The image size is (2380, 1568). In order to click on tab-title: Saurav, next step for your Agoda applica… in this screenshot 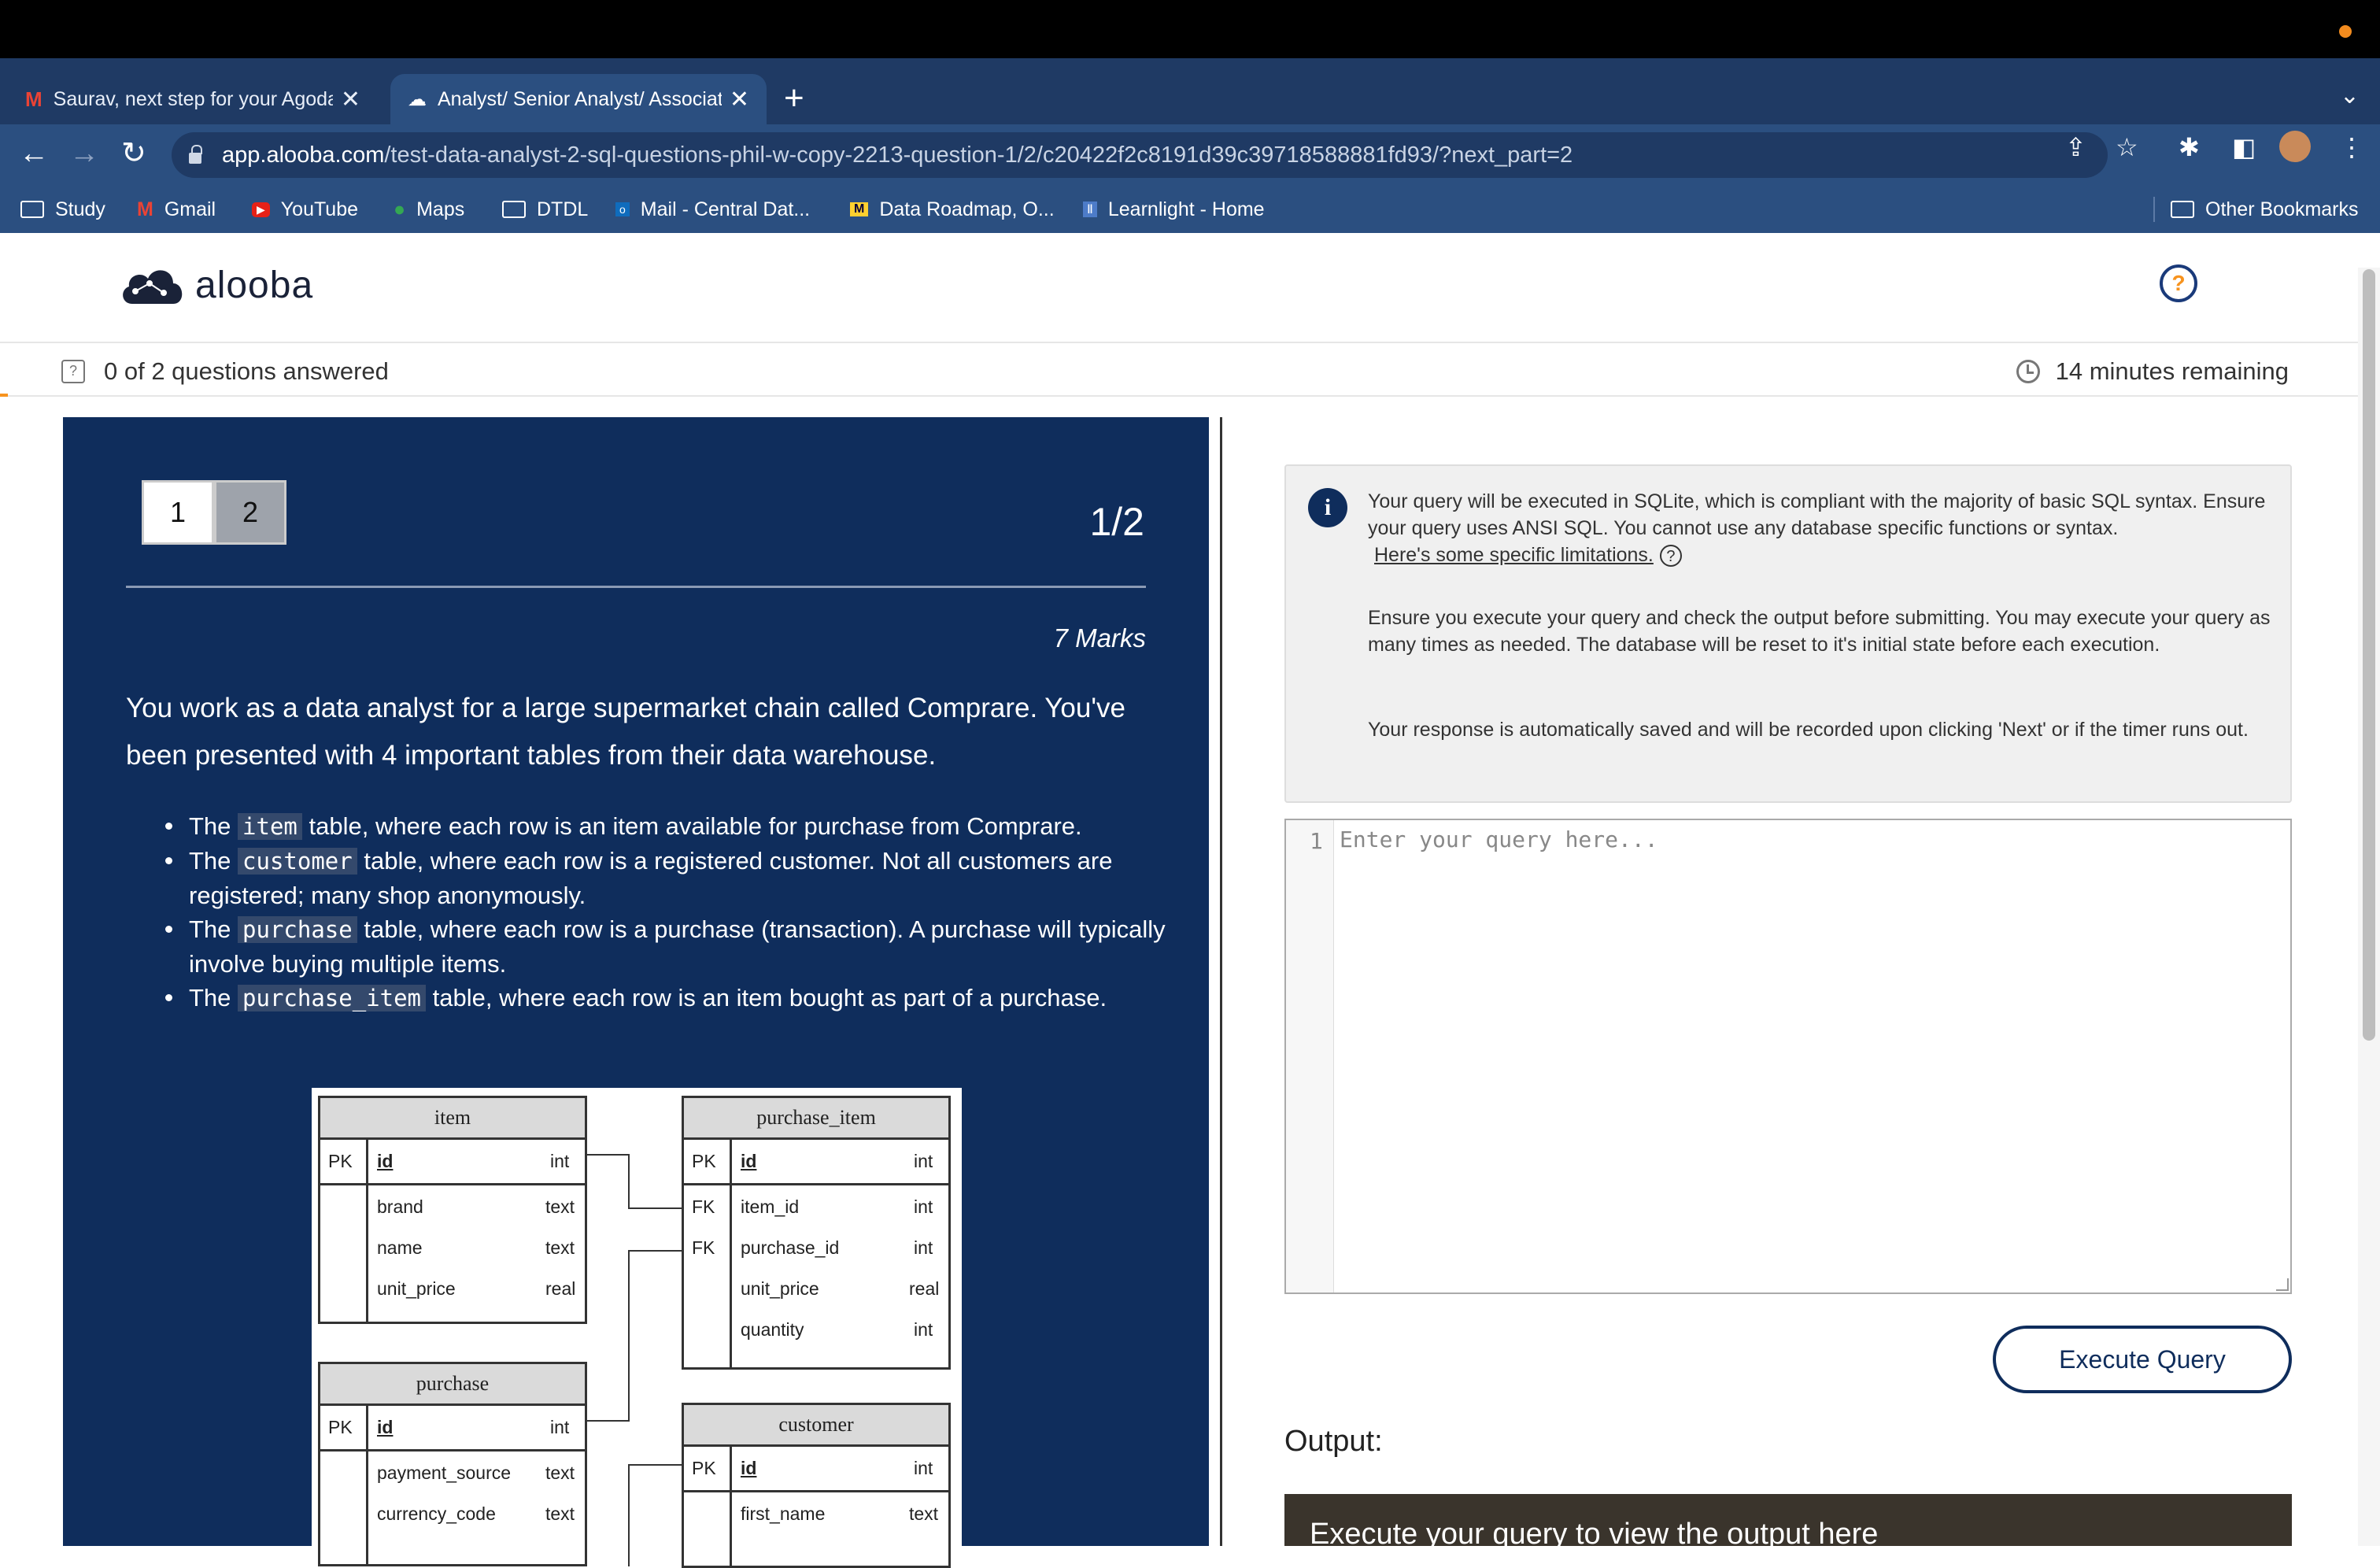, I will do `click(193, 98)`.